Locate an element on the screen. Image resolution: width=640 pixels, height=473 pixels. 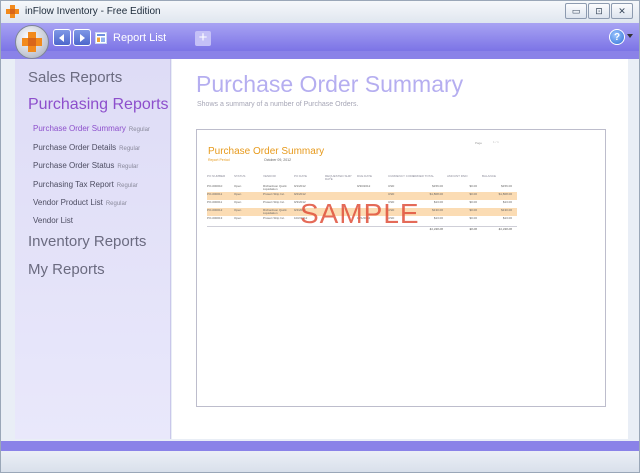
table-cell: PO-000013 is located at coordinates (215, 218).